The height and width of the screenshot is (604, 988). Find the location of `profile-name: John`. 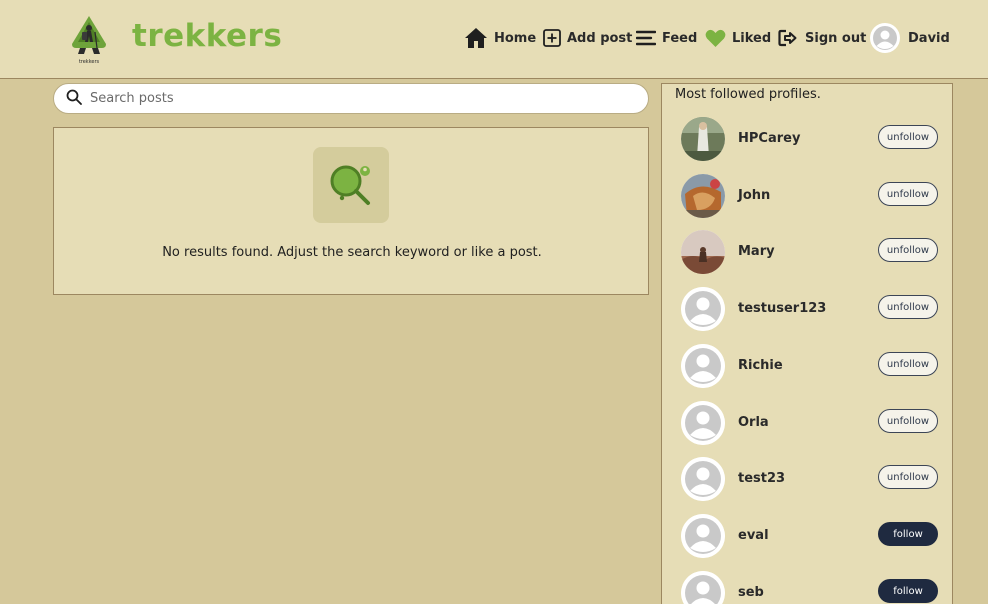

profile-name: John is located at coordinates (754, 195).